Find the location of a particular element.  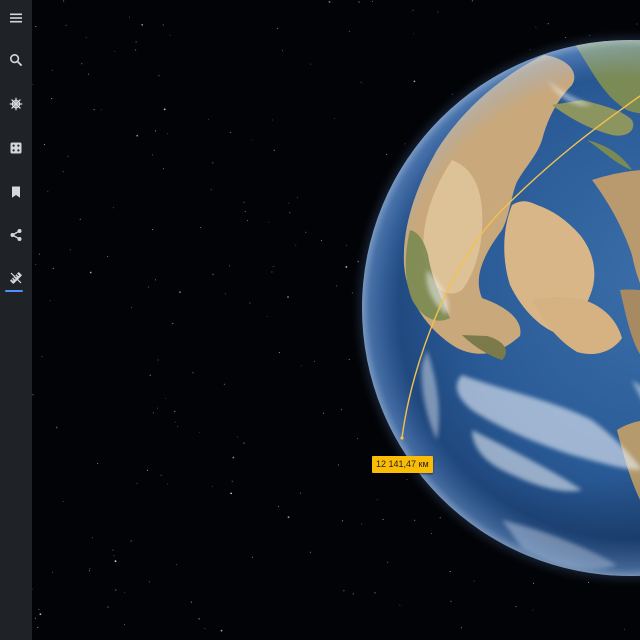

menu-icon is located at coordinates (16, 18).